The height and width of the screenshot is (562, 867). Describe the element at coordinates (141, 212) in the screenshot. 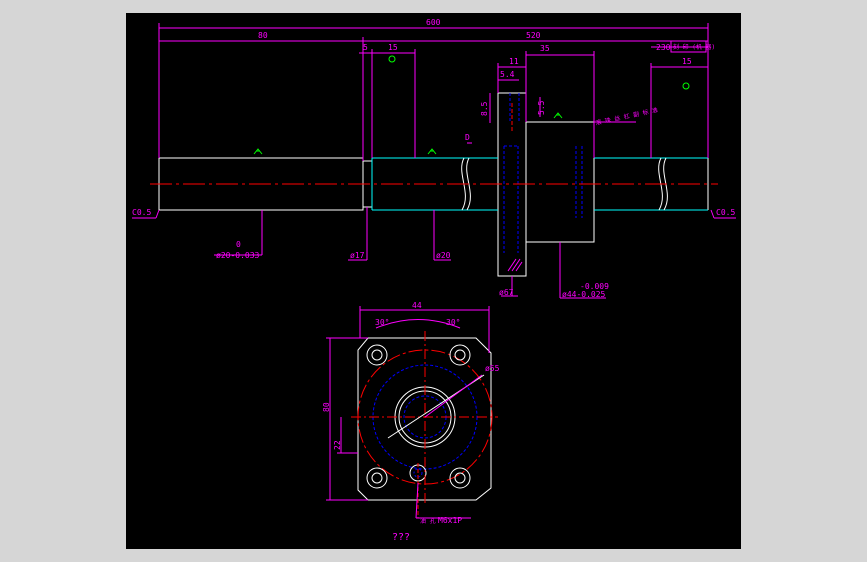

I see `dim-chamfer-left: C0.5` at that location.